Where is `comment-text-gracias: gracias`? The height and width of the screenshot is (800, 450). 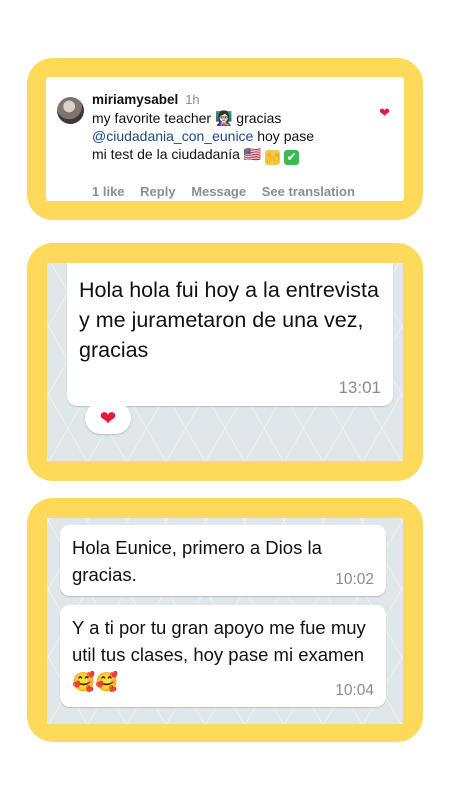
comment-text-gracias: gracias is located at coordinates (259, 118).